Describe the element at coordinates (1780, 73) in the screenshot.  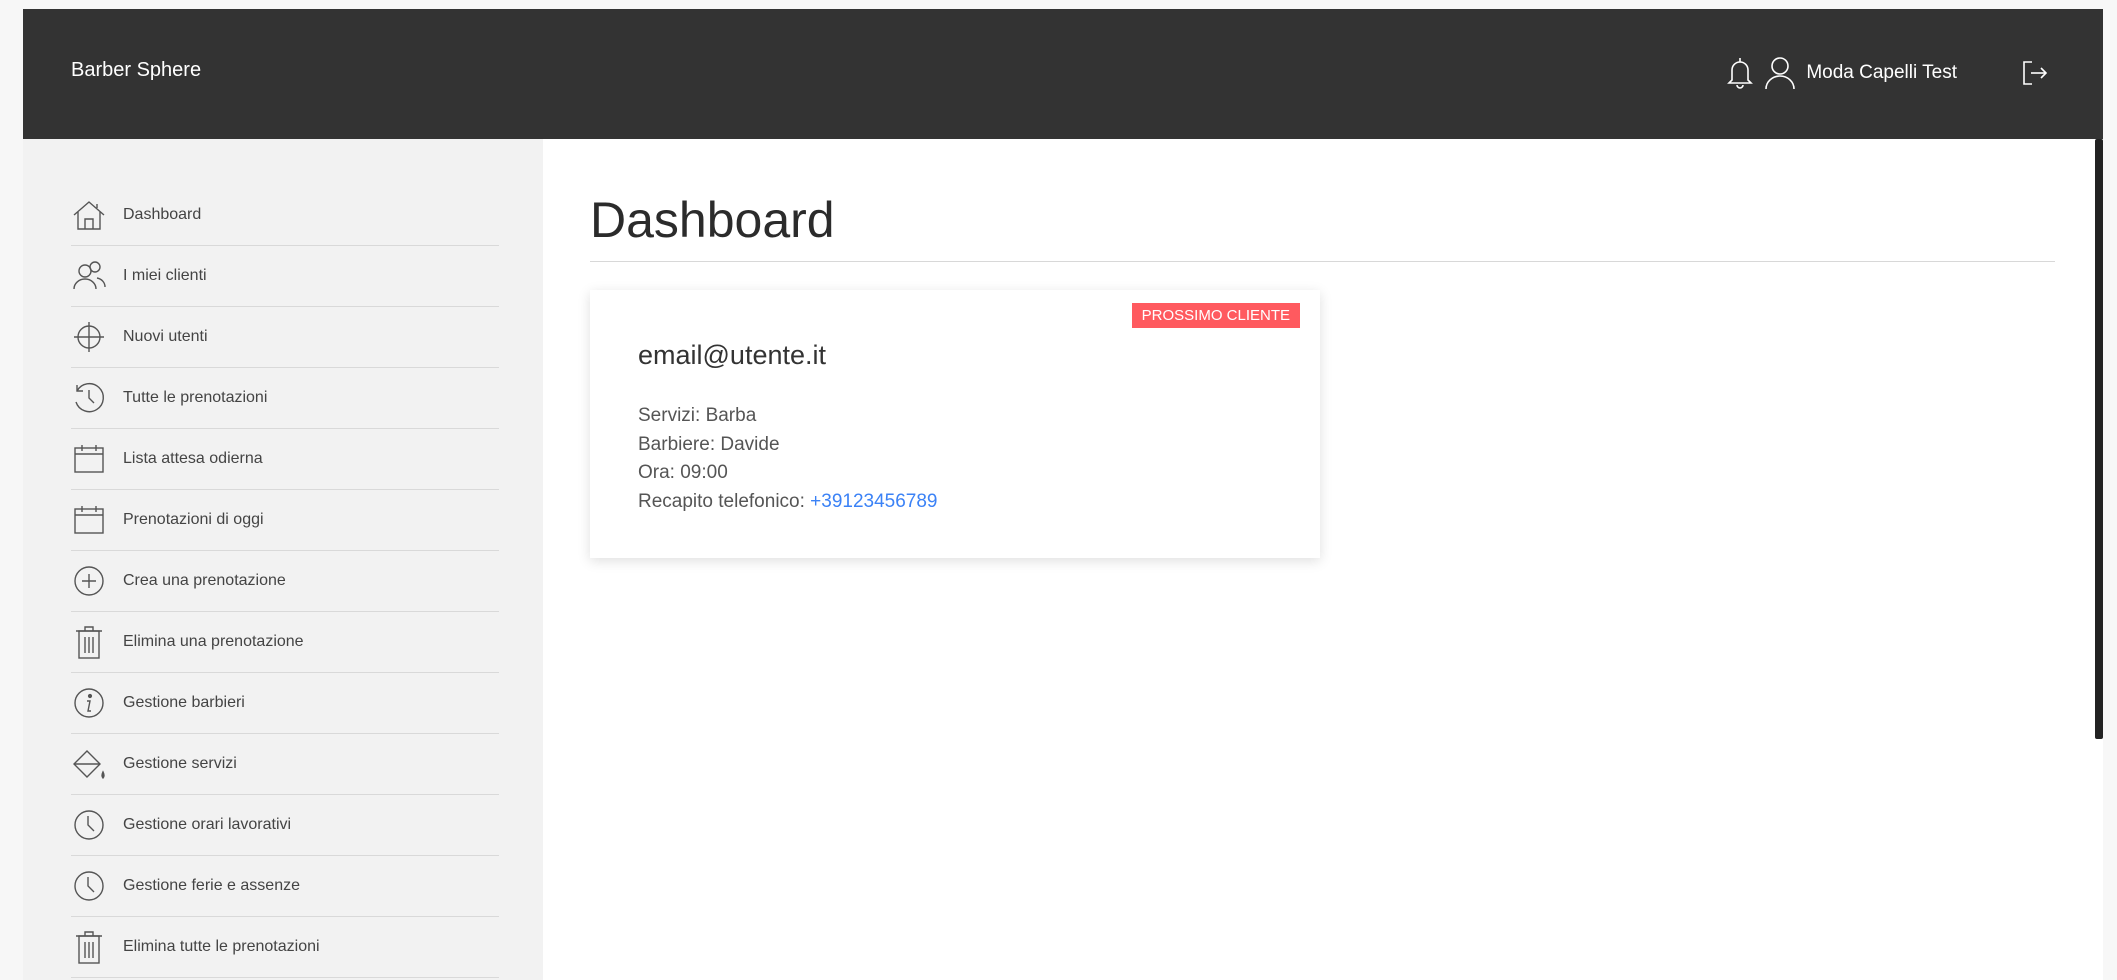
I see `user-icon` at that location.